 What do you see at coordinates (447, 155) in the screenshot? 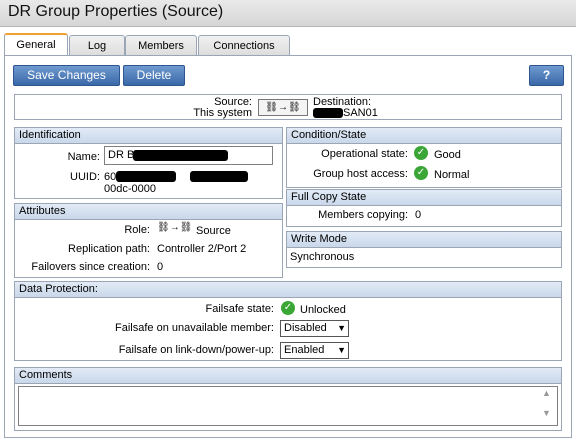
I see `operational-state-value: Good` at bounding box center [447, 155].